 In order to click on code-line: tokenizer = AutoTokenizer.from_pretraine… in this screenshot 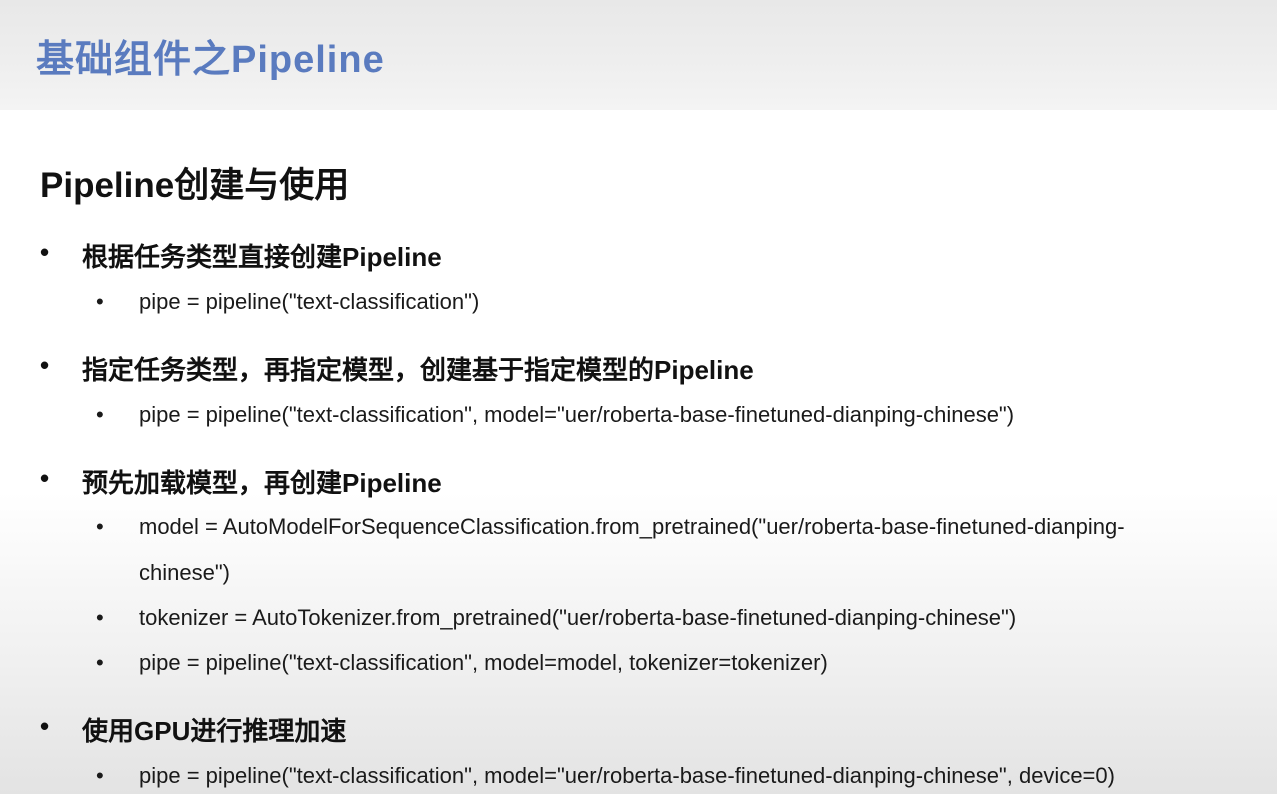, I will do `click(578, 617)`.